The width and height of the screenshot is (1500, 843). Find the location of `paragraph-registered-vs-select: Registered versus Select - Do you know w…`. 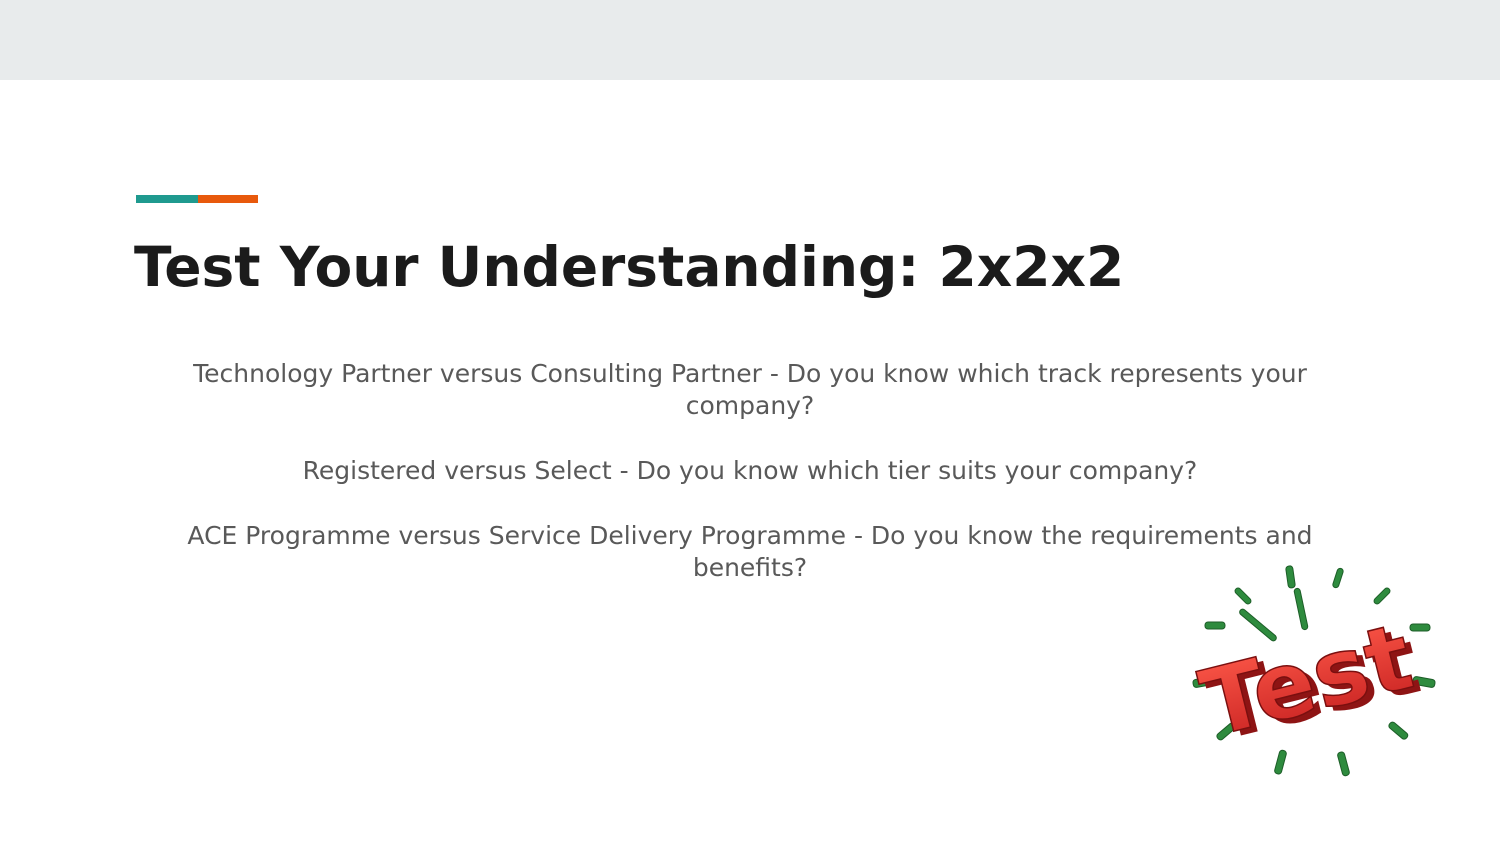

paragraph-registered-vs-select: Registered versus Select - Do you know w… is located at coordinates (750, 470).